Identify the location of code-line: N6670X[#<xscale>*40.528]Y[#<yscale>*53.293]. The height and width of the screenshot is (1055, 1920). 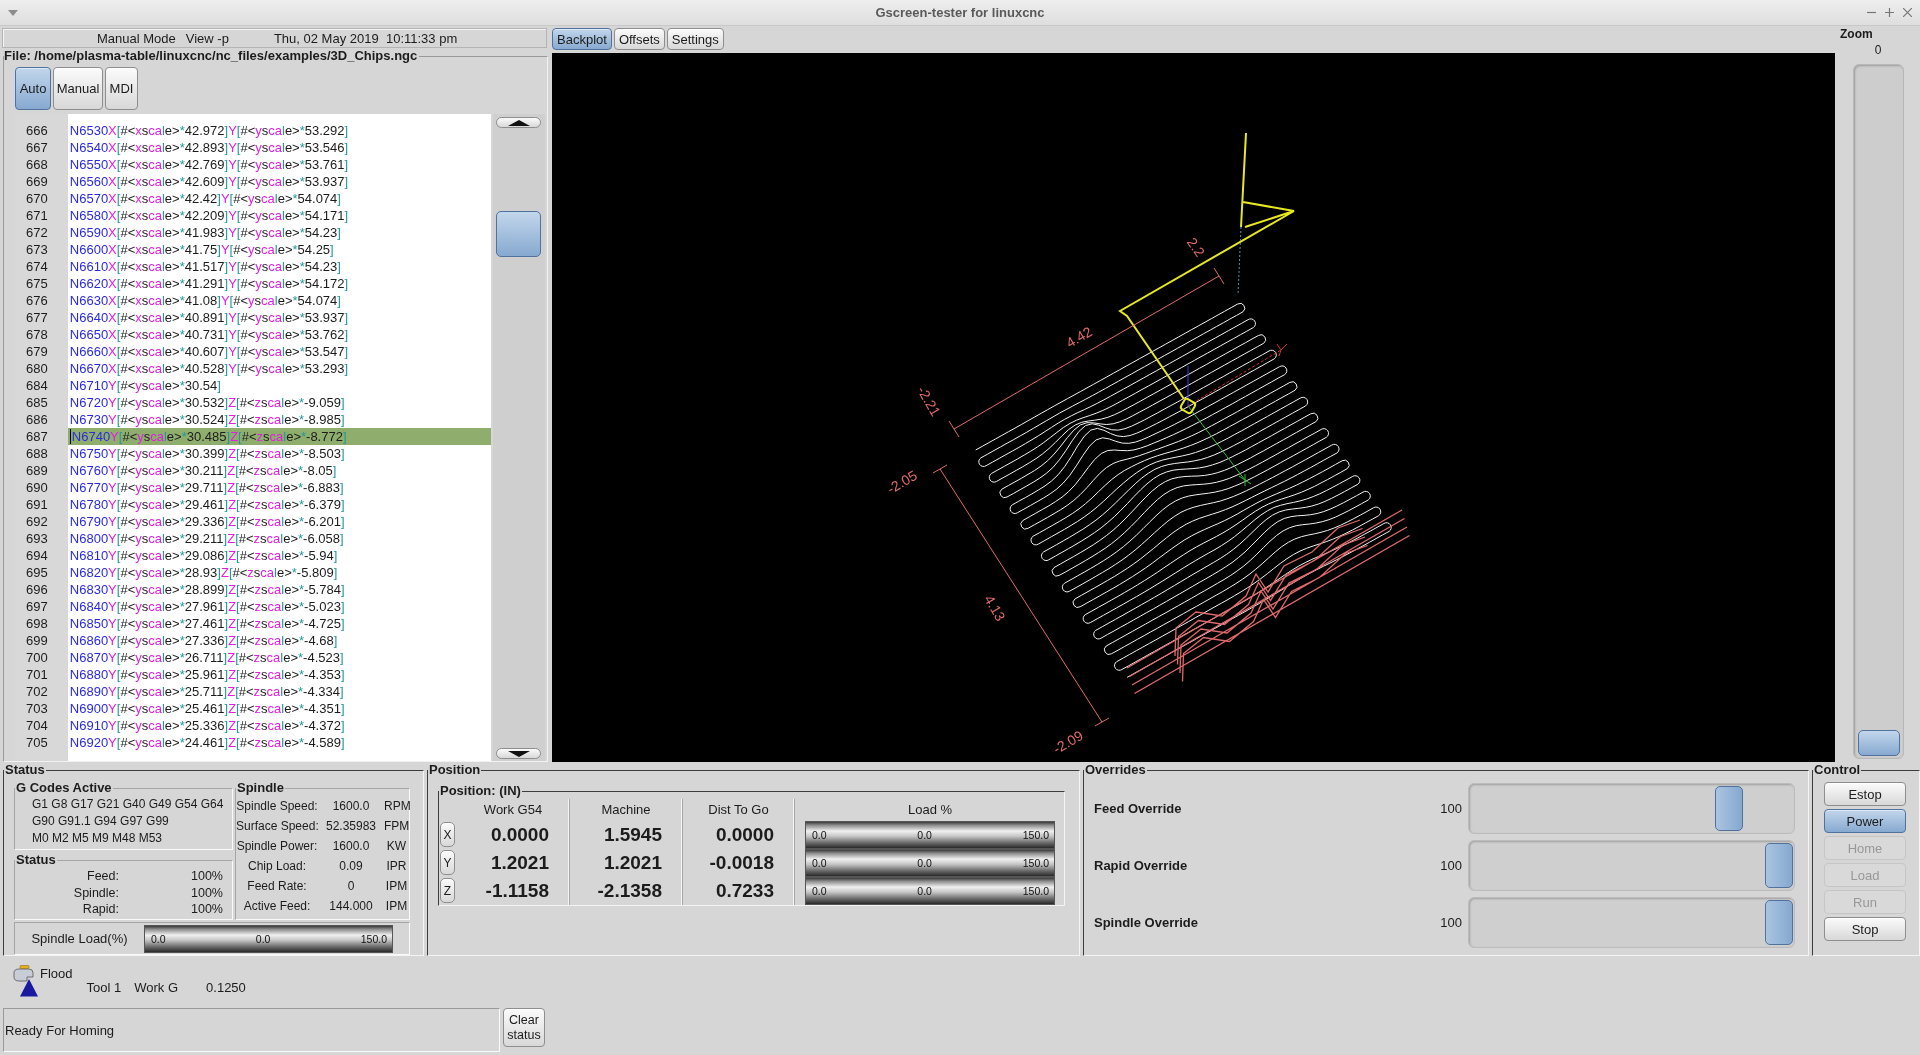
(279, 368).